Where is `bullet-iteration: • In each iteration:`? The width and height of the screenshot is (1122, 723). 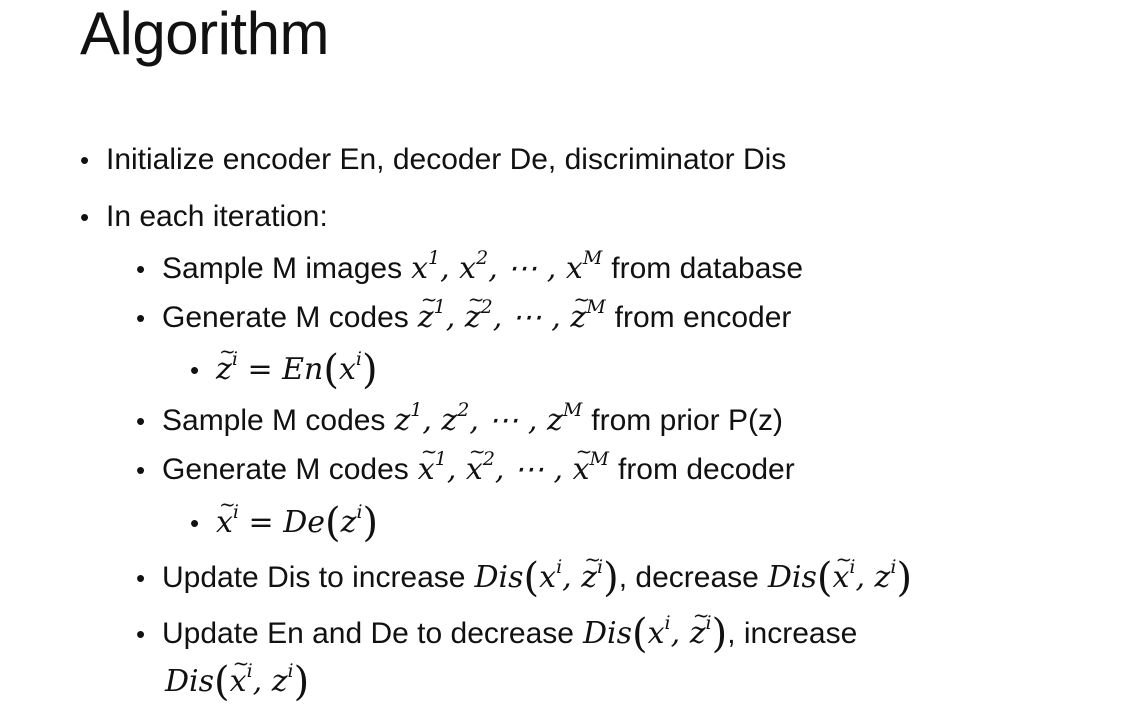 bullet-iteration: • In each iteration: is located at coordinates (204, 217).